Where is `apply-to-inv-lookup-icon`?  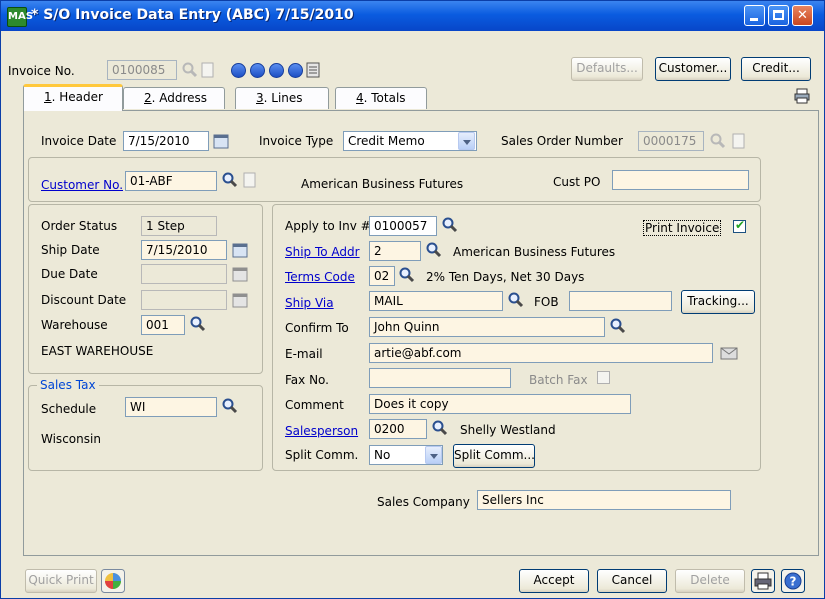 apply-to-inv-lookup-icon is located at coordinates (450, 225).